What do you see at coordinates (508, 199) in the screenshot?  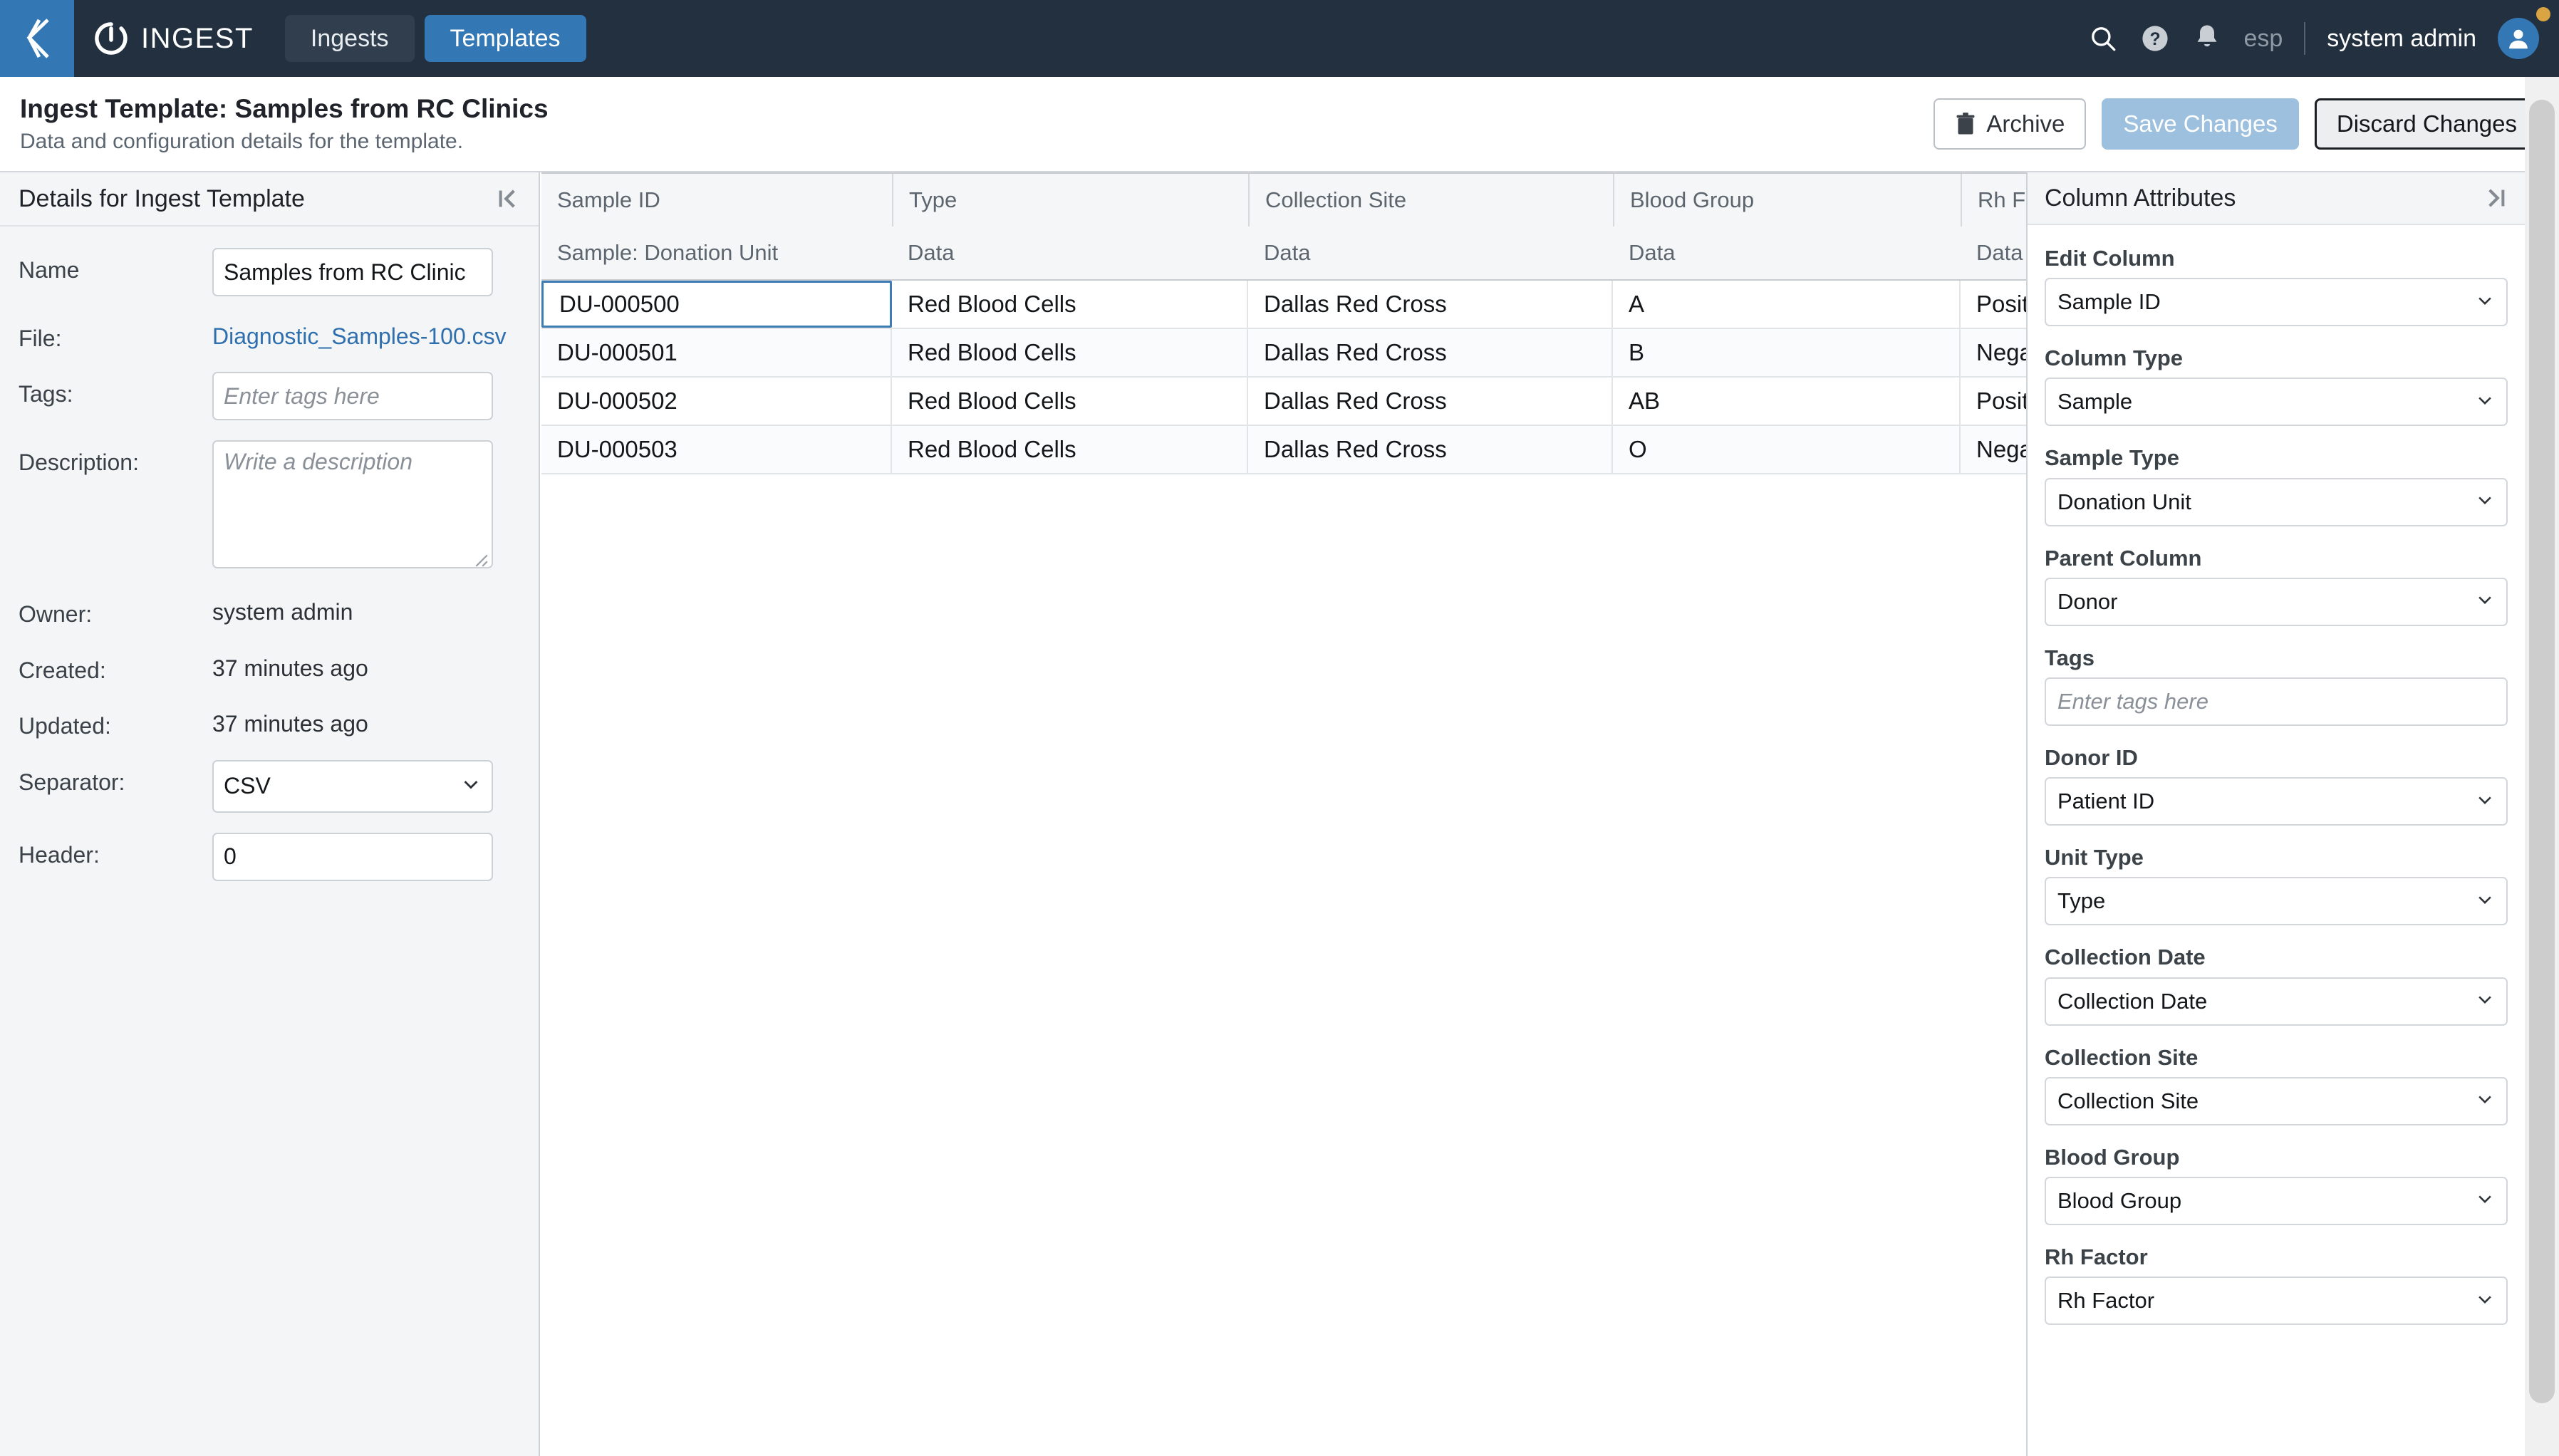 I see `collapse-left-icon` at bounding box center [508, 199].